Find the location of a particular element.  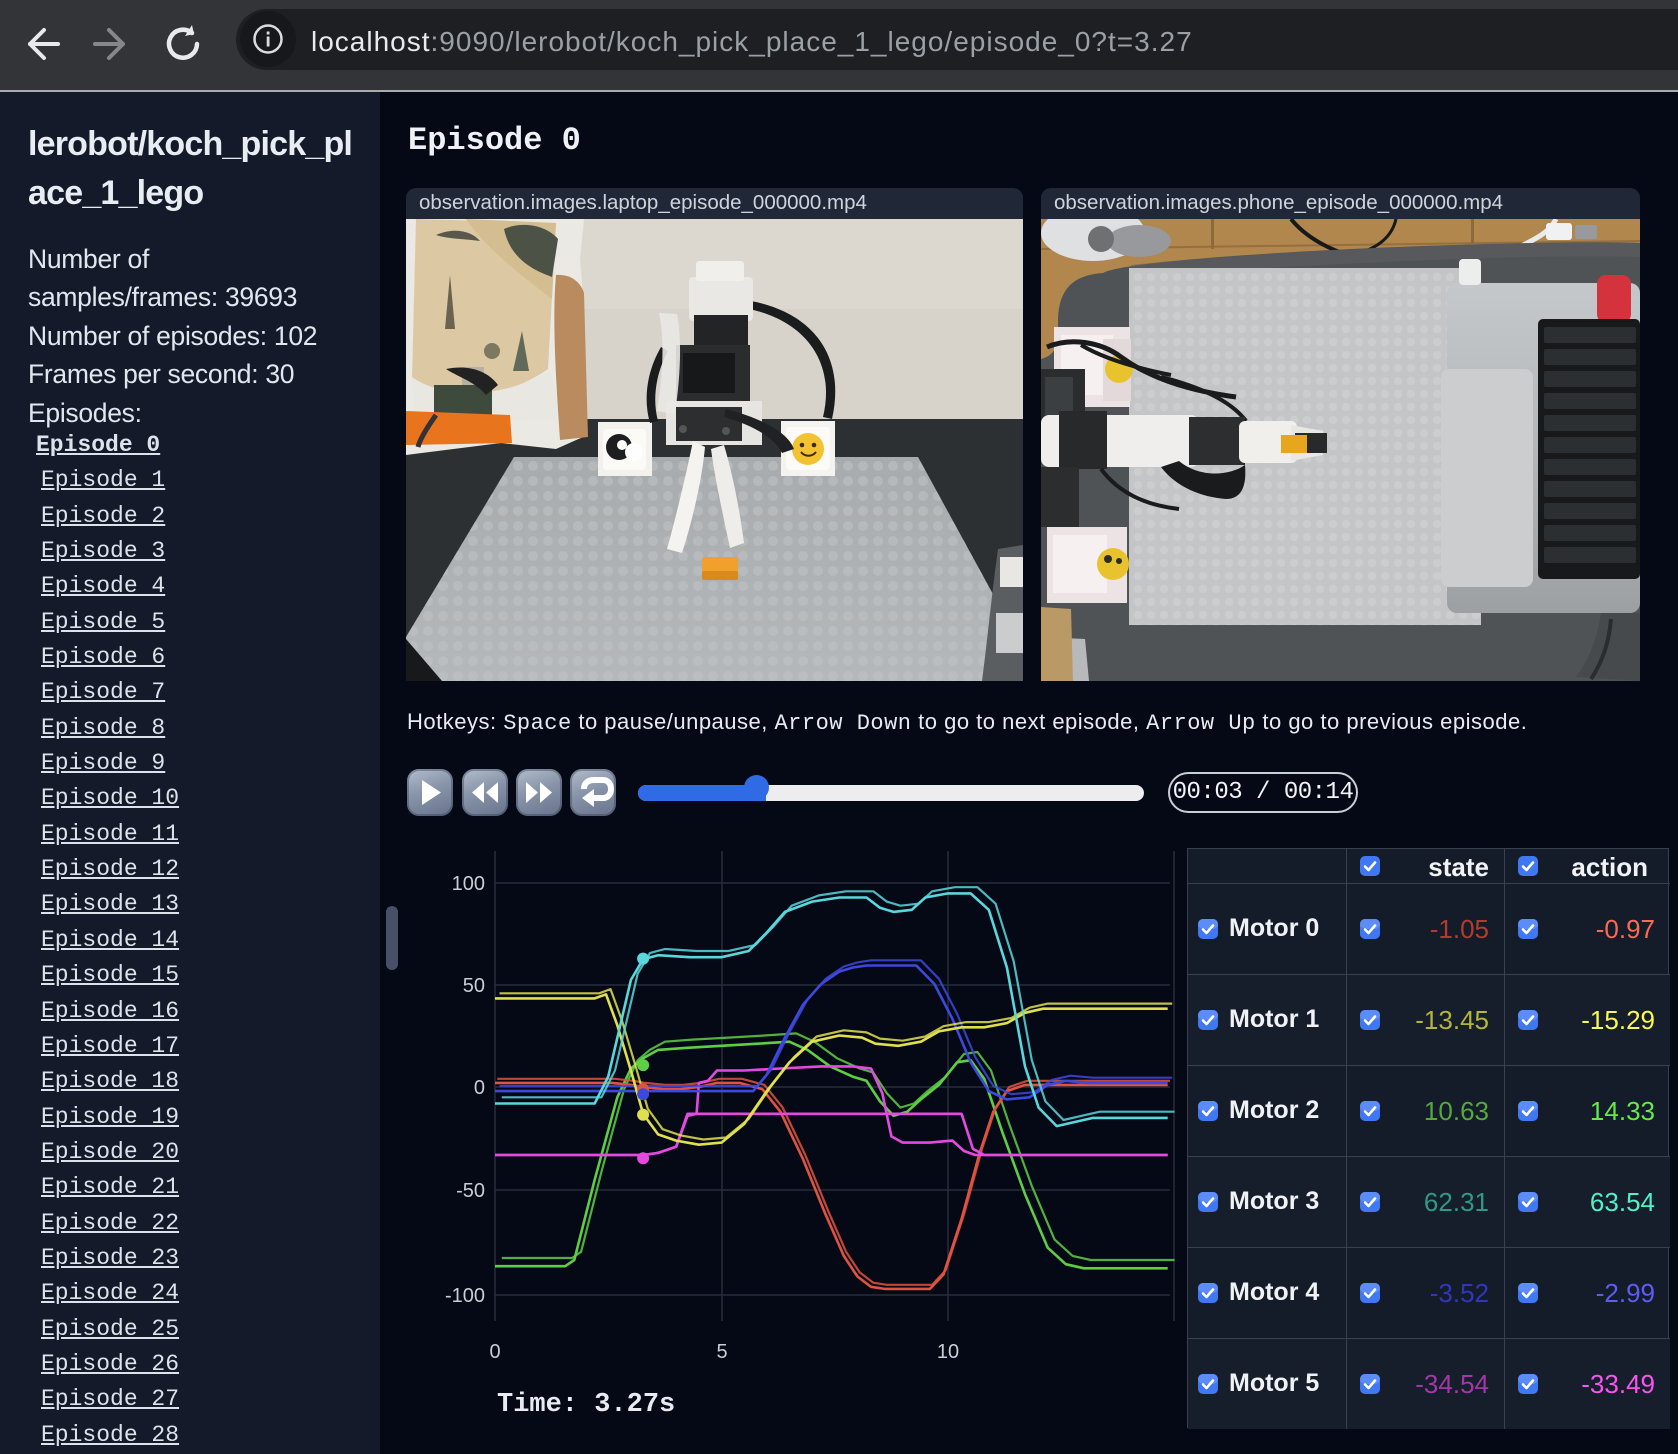

svg-text: Time: 3.27s is located at coordinates (586, 1405).